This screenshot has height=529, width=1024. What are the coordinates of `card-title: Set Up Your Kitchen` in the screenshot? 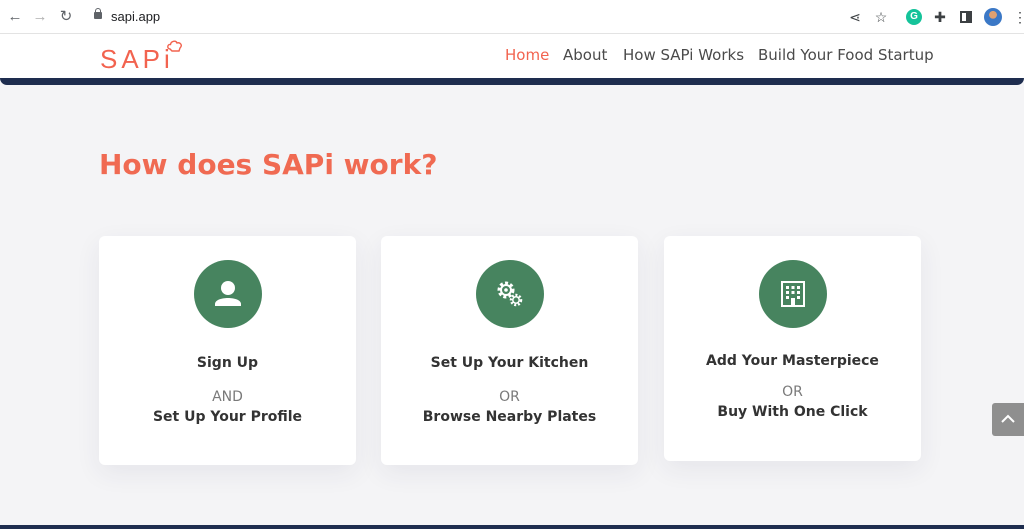 It's located at (509, 363).